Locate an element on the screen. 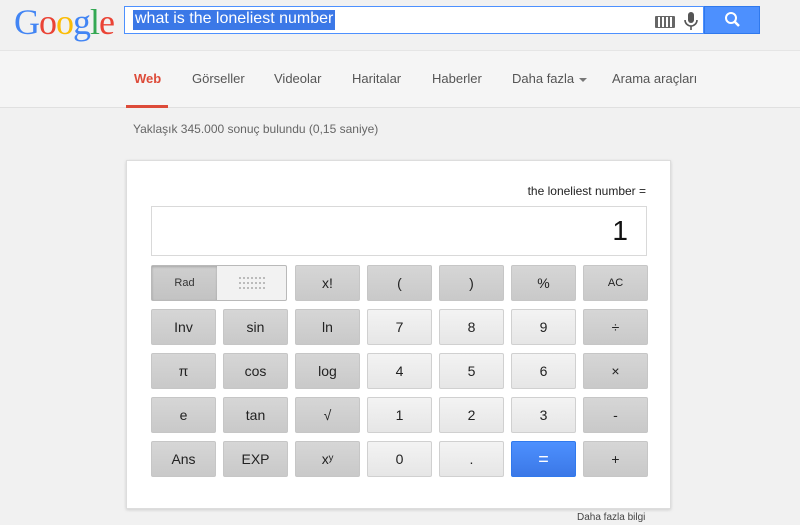  tan-button: tan is located at coordinates (255, 415).